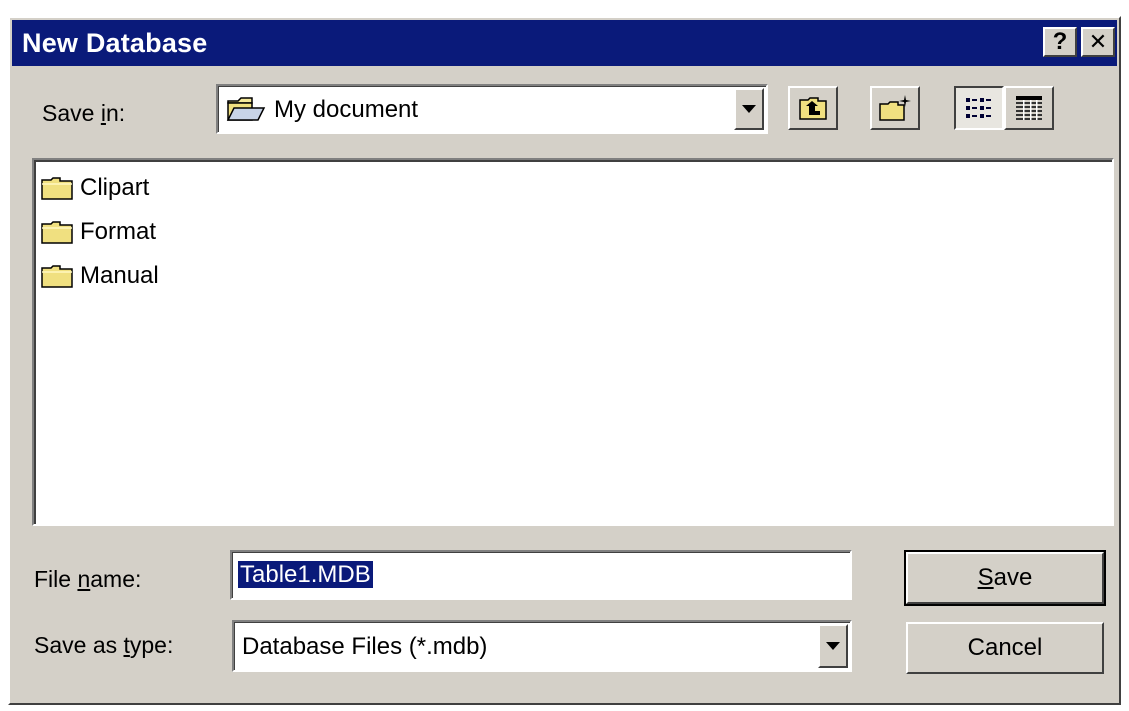 Image resolution: width=1129 pixels, height=711 pixels. I want to click on save-as-type-dropdown-button, so click(833, 646).